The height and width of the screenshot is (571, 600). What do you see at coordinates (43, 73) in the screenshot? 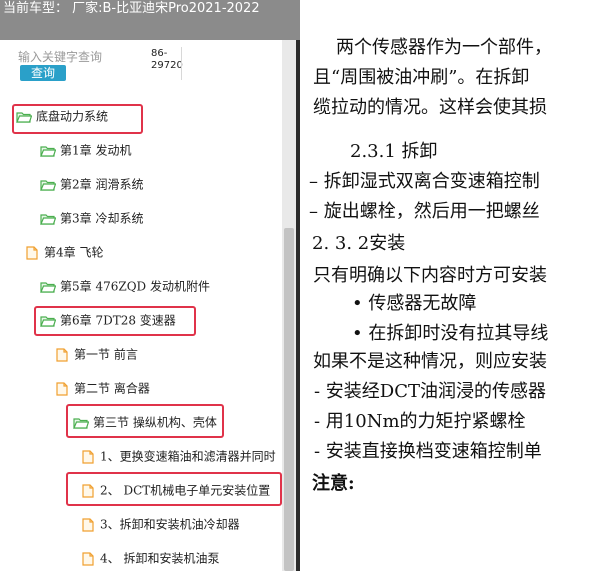
I see `search-button: 查询` at bounding box center [43, 73].